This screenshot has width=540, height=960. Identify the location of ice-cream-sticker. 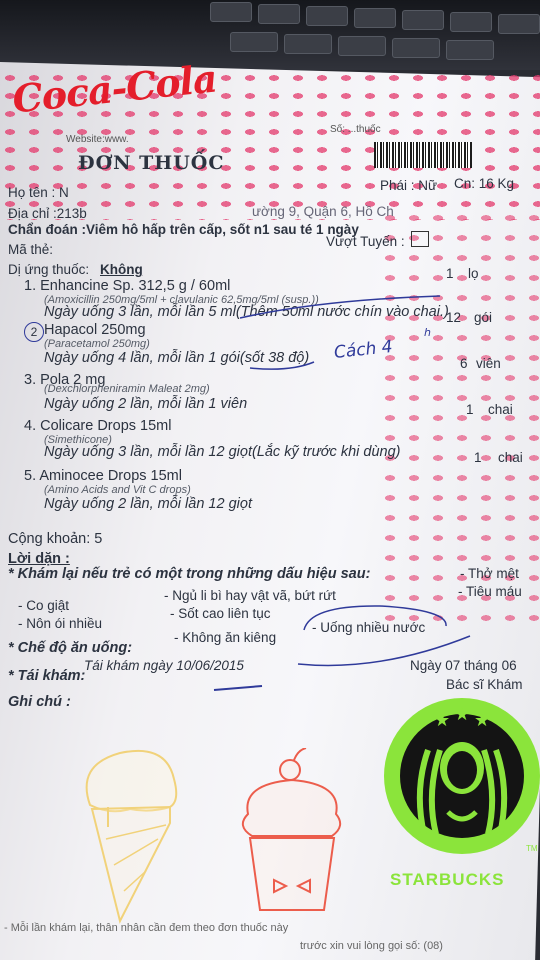
(131, 836).